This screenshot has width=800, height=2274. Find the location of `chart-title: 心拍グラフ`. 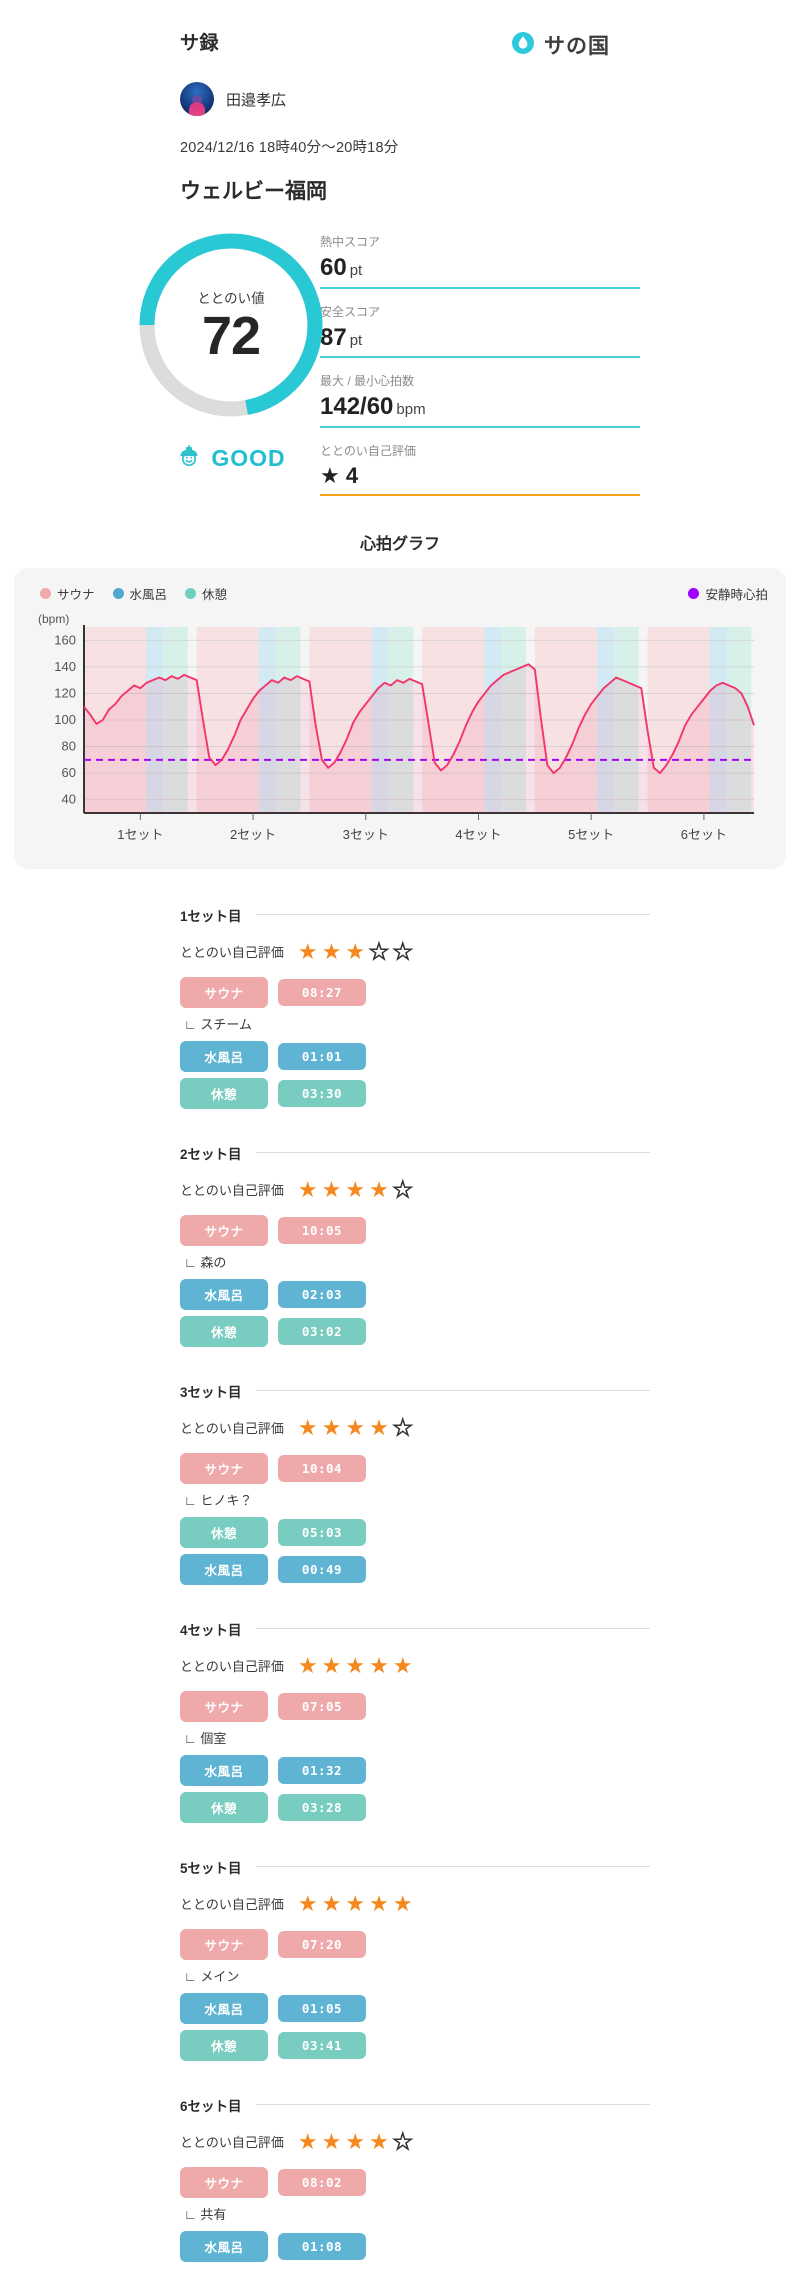

chart-title: 心拍グラフ is located at coordinates (399, 544).